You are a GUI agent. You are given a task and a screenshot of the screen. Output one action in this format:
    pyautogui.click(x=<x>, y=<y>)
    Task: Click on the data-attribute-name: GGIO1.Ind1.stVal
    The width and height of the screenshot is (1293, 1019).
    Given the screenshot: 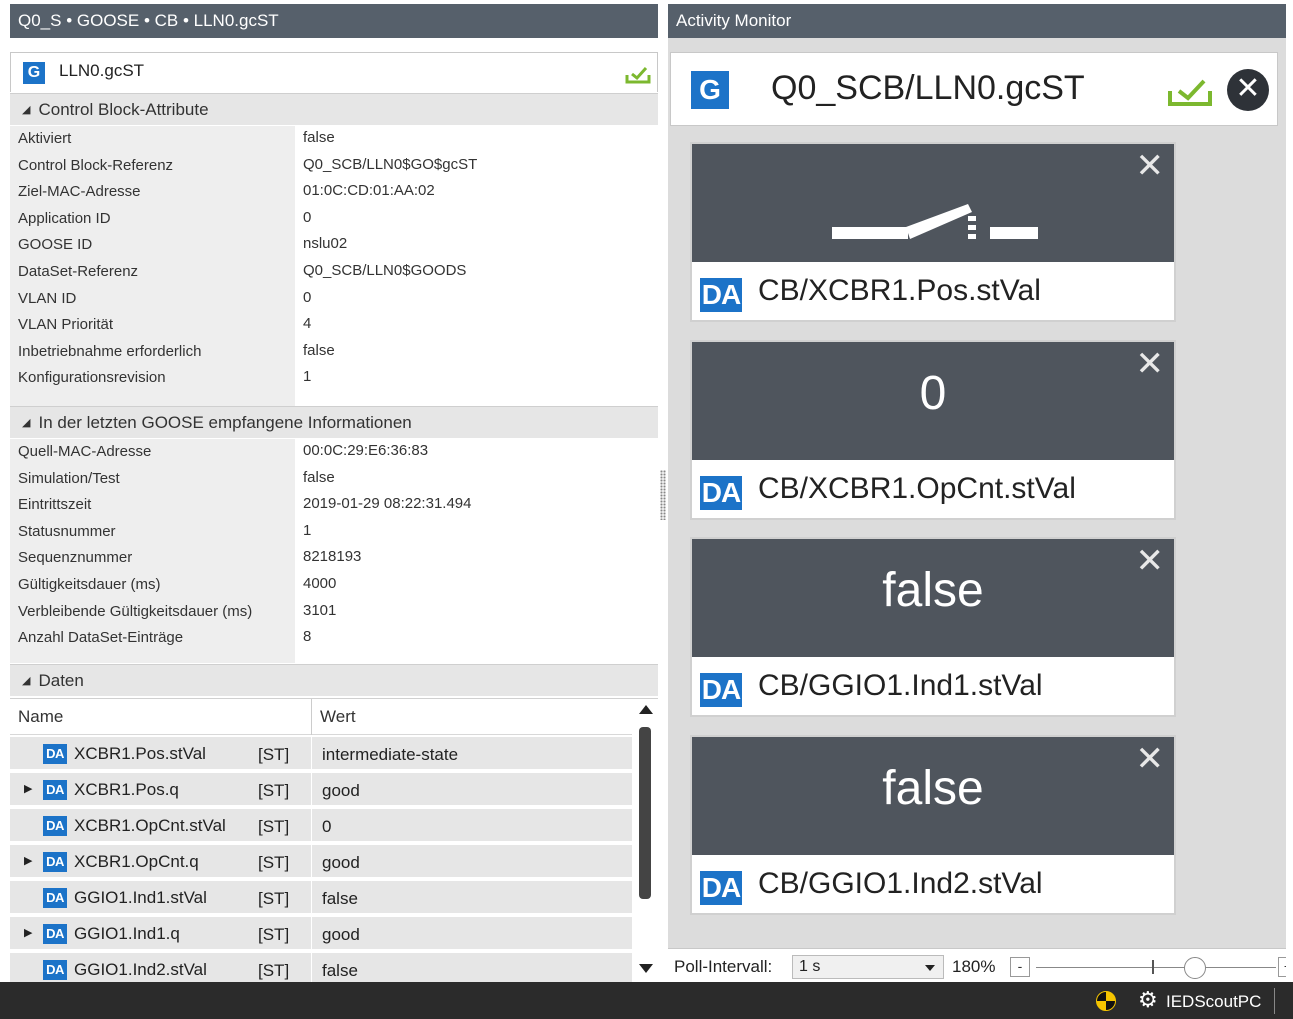 What is the action you would take?
    pyautogui.click(x=140, y=897)
    